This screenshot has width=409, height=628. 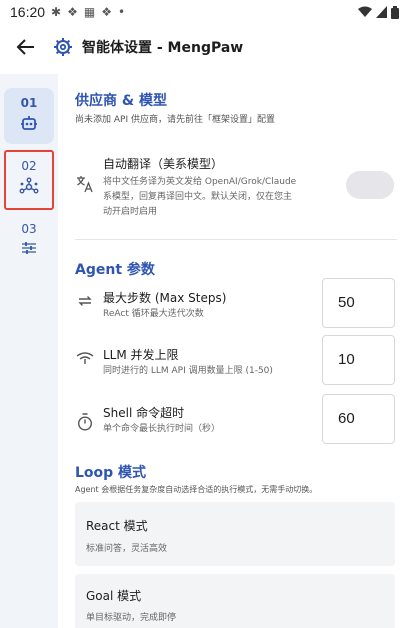 I want to click on llm-concurrency-desc: 同时进行的 LLM API 调用数量上限 (1-50), so click(x=188, y=371).